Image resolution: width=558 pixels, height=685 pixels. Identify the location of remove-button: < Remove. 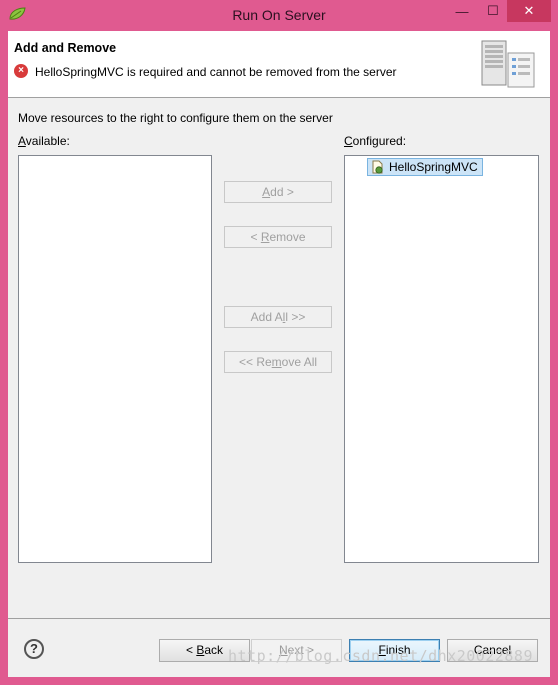
(278, 237).